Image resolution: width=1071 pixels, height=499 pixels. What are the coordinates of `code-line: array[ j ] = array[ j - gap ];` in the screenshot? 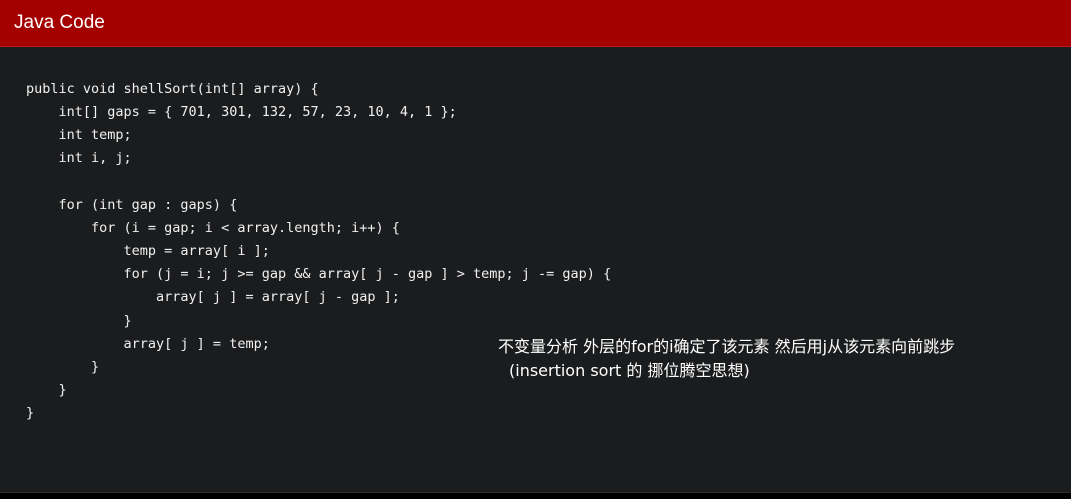 It's located at (213, 297).